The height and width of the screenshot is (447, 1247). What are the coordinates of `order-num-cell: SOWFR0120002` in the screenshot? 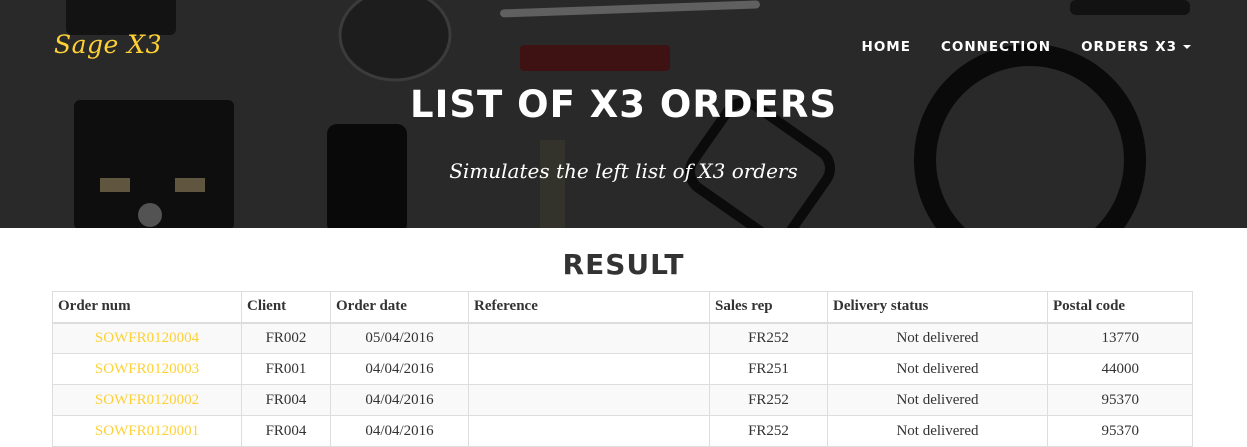 It's located at (147, 400).